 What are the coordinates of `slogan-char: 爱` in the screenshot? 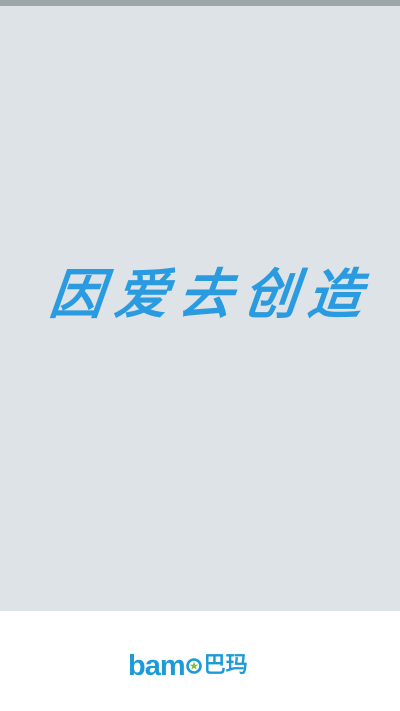 It's located at (141, 294).